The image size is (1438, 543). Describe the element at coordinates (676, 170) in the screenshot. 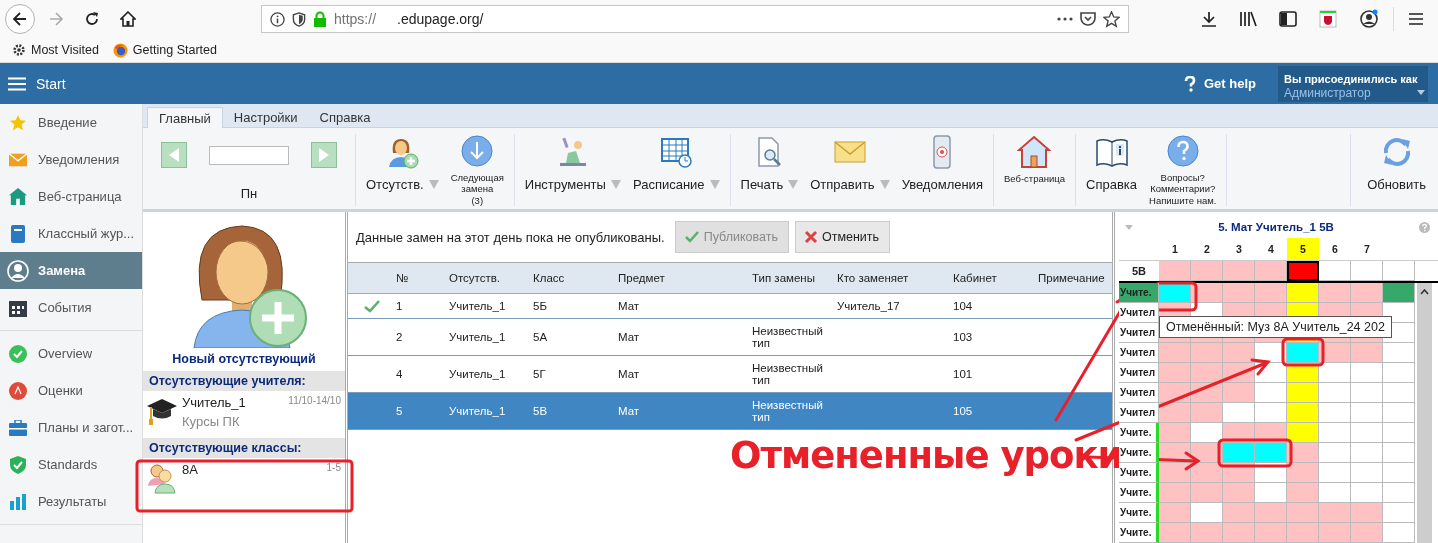

I see `toolbar-button: Расписание` at that location.